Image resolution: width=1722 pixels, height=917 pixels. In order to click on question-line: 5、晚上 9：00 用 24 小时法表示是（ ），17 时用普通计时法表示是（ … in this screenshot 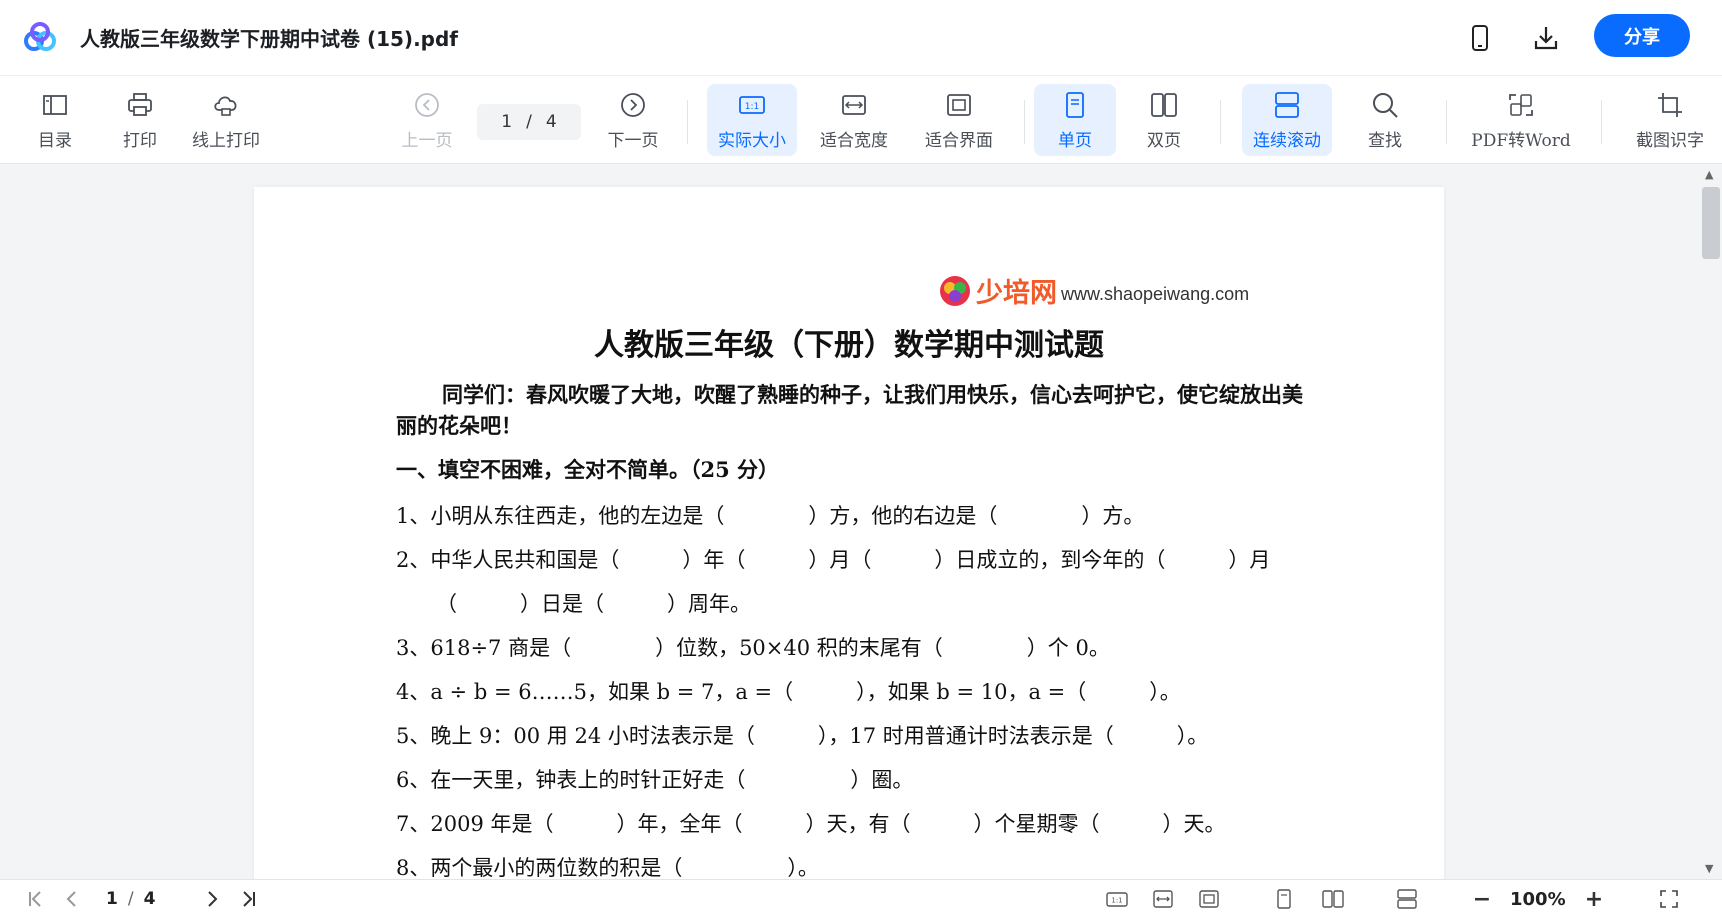, I will do `click(802, 736)`.